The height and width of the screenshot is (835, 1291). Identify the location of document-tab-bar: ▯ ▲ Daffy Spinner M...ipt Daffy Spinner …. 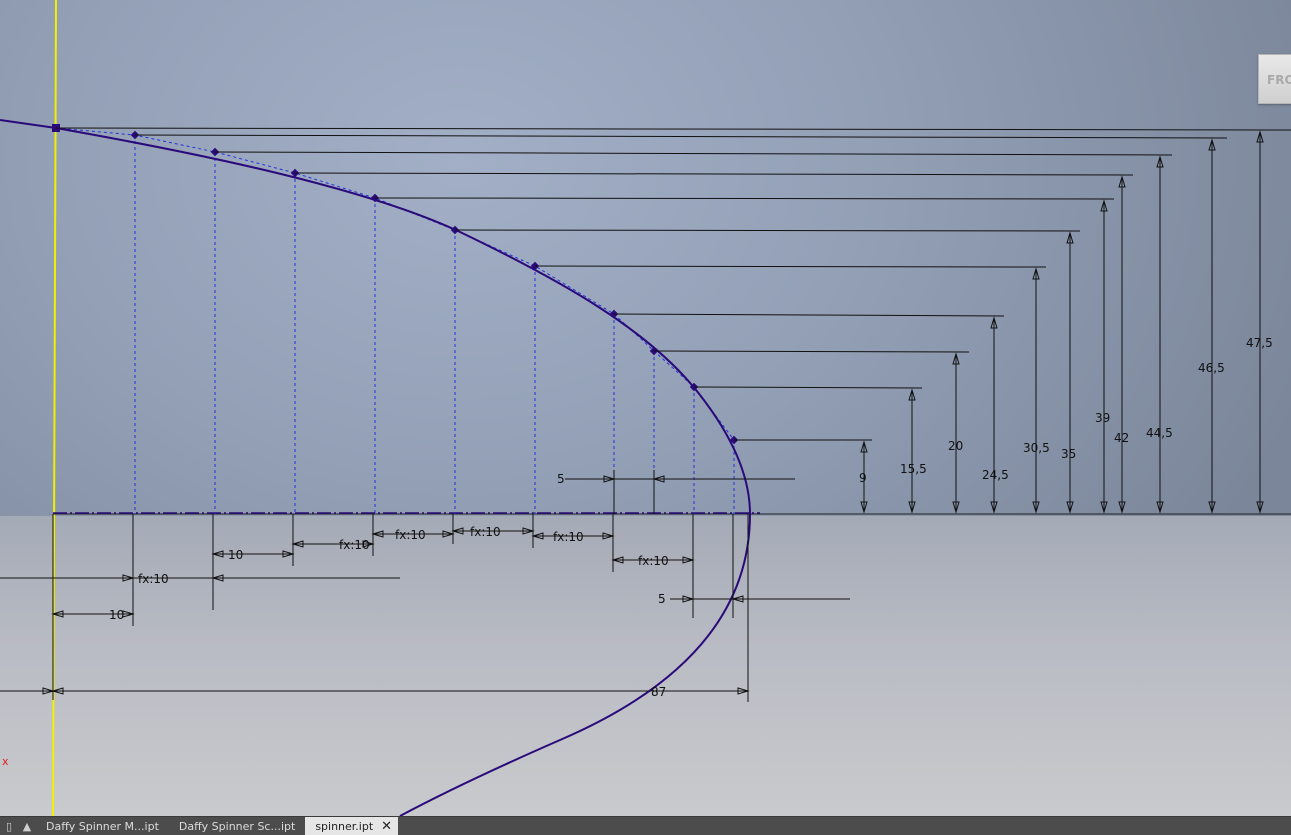
(645, 825).